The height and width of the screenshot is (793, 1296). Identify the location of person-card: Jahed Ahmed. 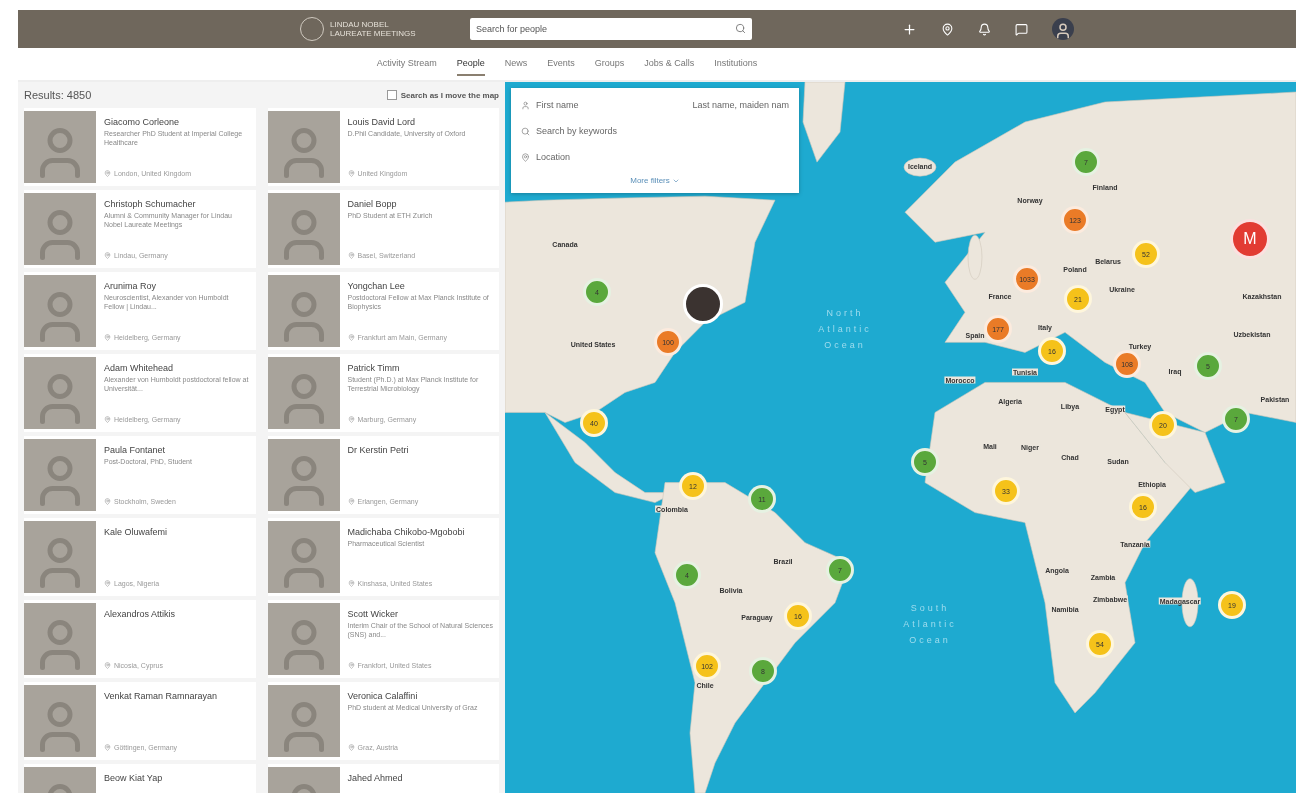
(383, 778).